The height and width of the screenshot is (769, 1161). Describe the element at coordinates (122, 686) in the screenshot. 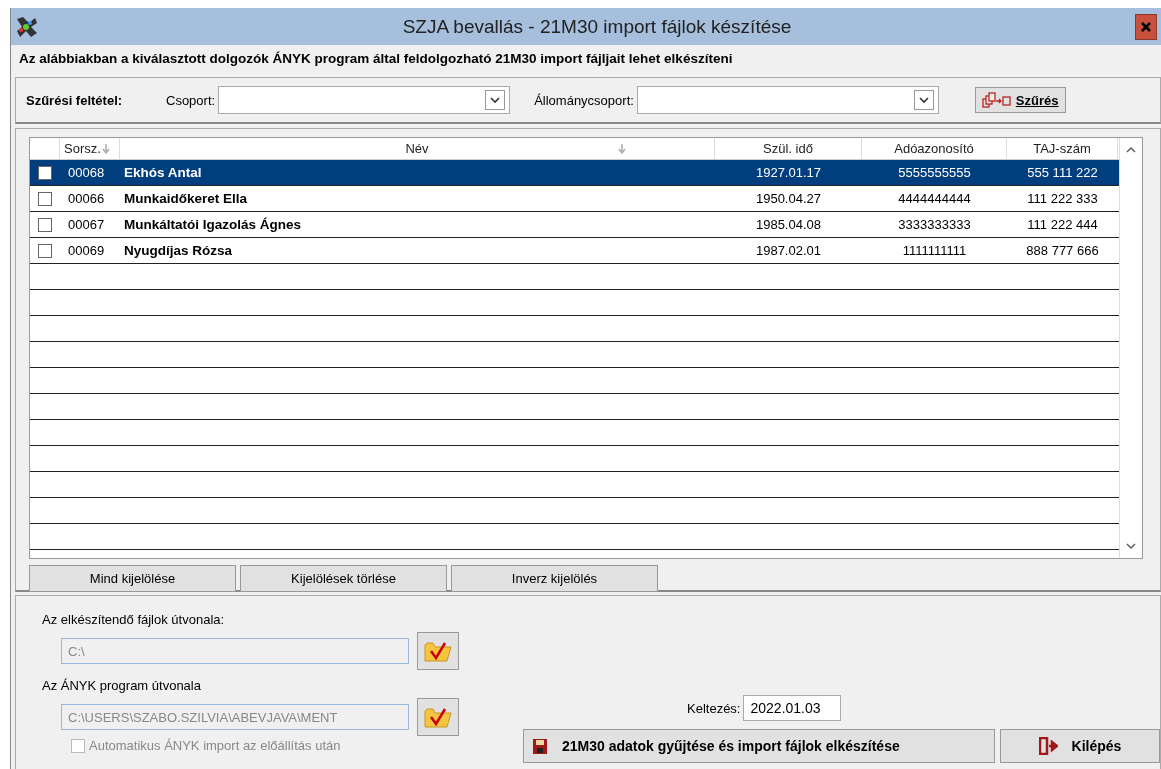

I see `path-label: Az ÁNYK program útvonala` at that location.